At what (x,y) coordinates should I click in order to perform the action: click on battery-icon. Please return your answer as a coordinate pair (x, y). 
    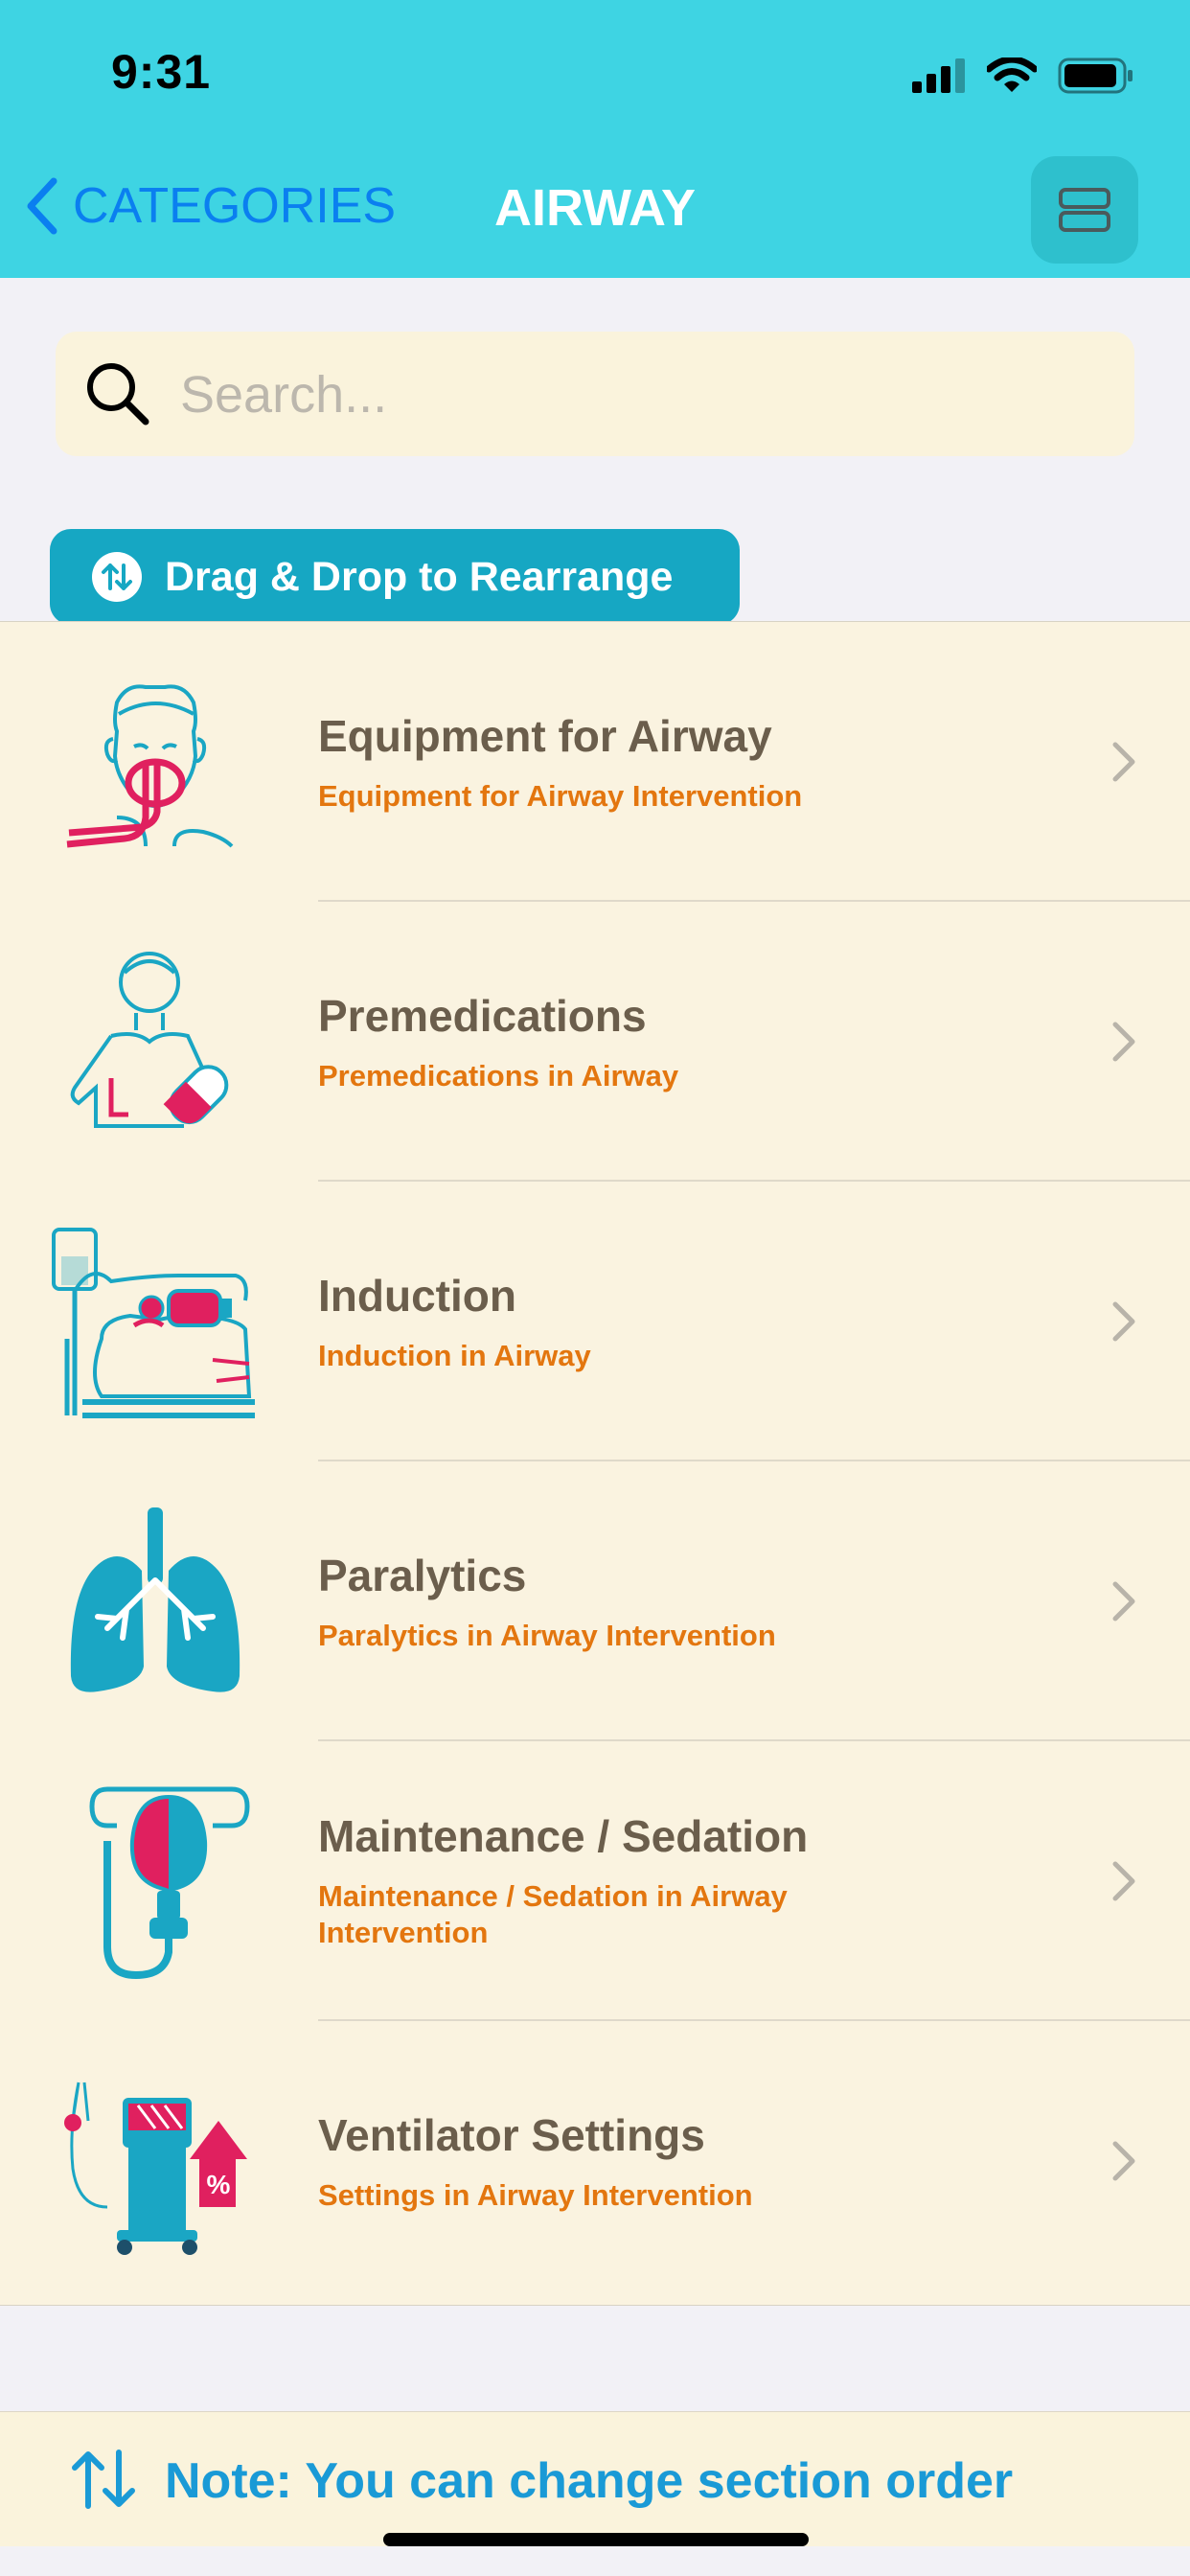
    Looking at the image, I should click on (1096, 76).